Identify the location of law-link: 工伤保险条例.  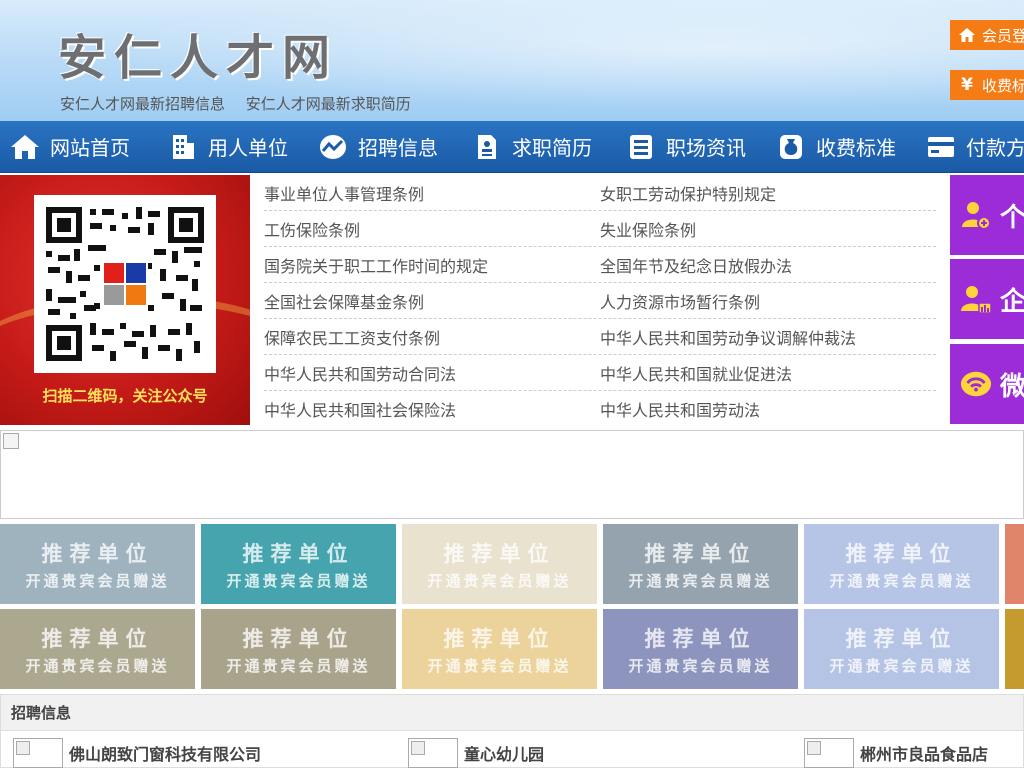
(432, 229).